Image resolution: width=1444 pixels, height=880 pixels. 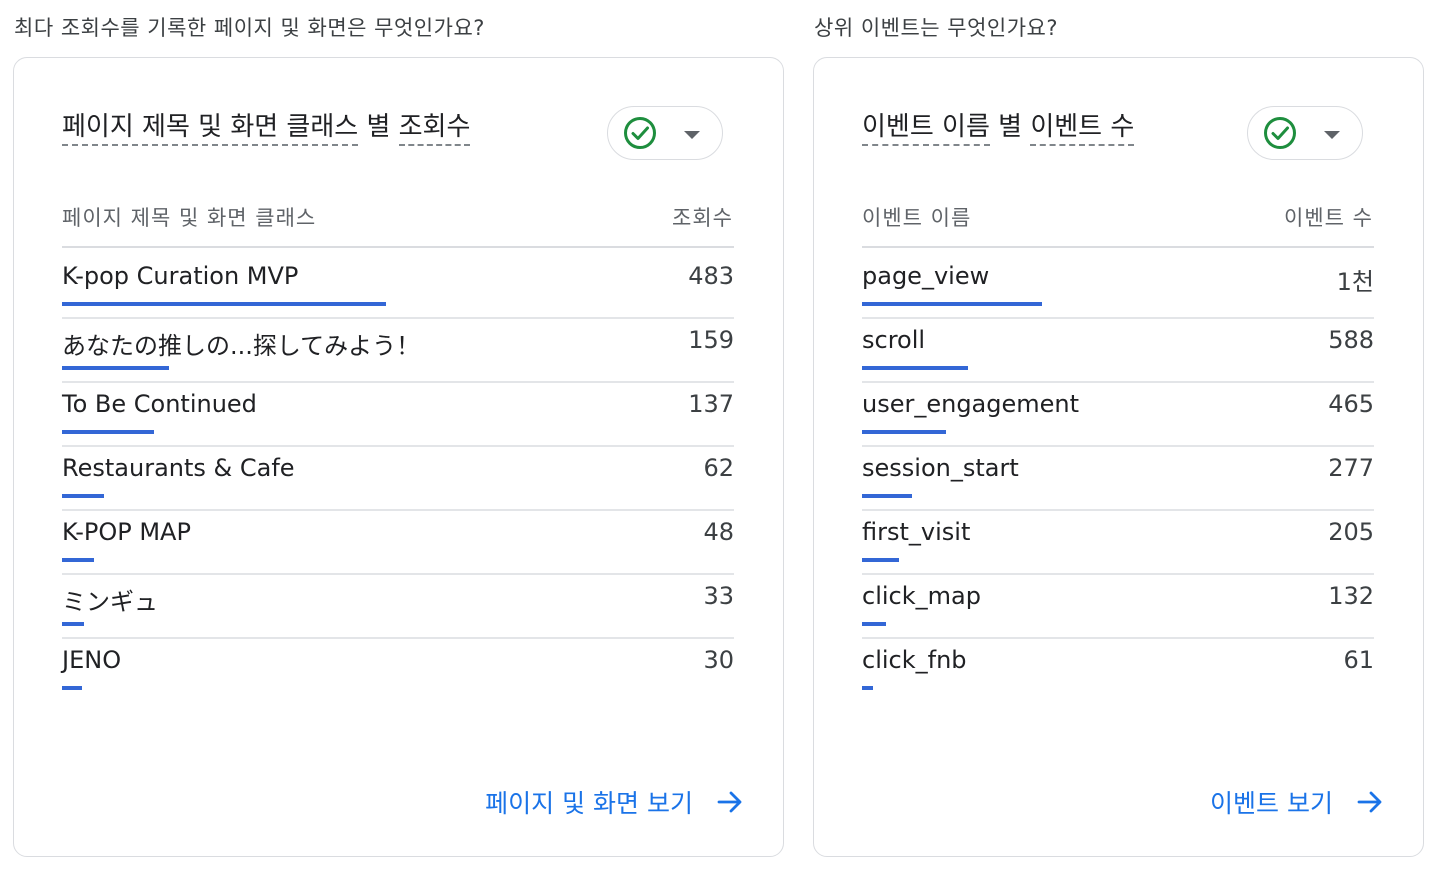 What do you see at coordinates (926, 129) in the screenshot?
I see `dimension-selector: 이벤트 이름` at bounding box center [926, 129].